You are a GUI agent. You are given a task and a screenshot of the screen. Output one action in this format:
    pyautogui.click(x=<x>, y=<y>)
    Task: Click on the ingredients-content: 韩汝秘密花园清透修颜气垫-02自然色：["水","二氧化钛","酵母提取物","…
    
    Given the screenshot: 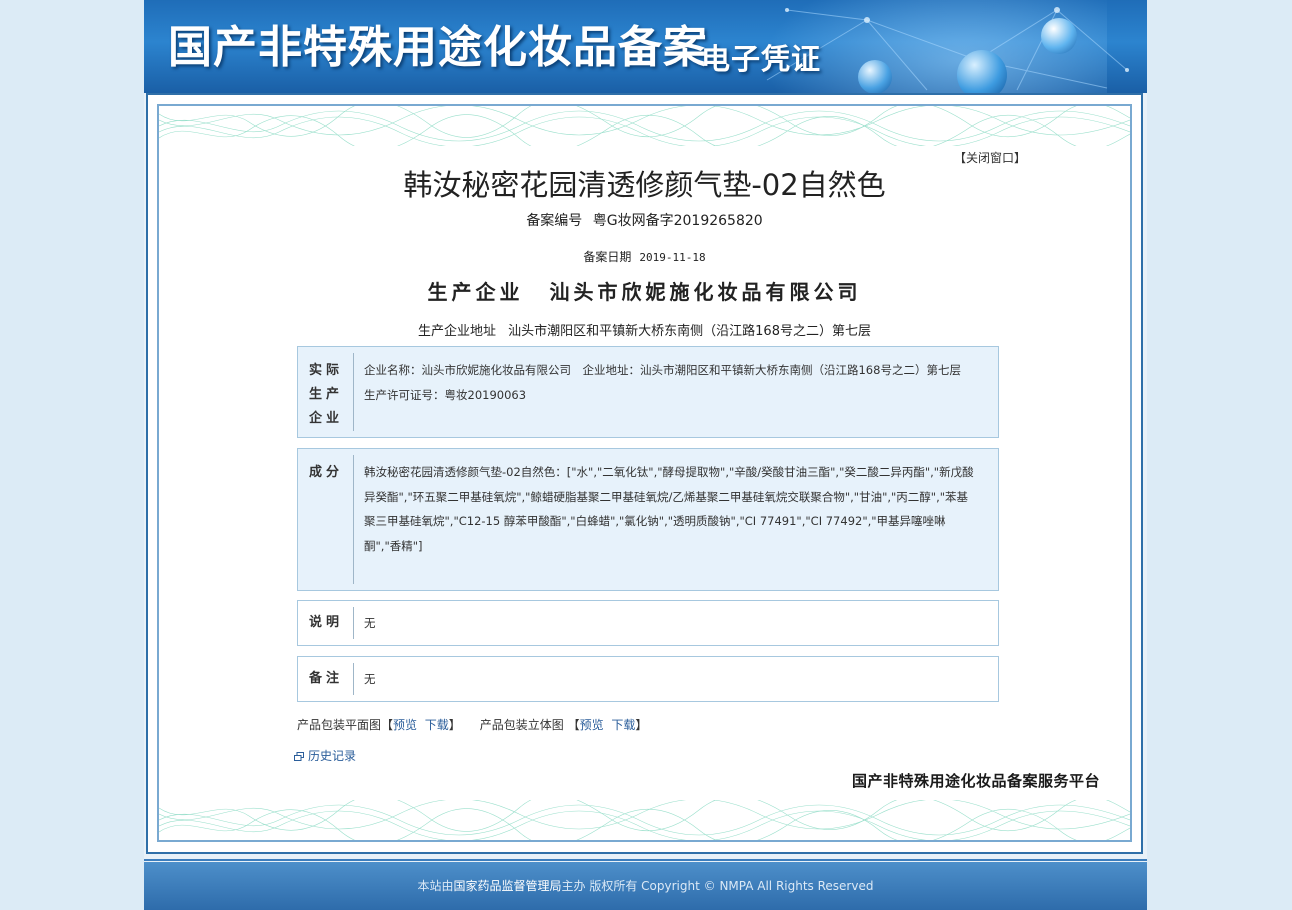 What is the action you would take?
    pyautogui.click(x=669, y=509)
    